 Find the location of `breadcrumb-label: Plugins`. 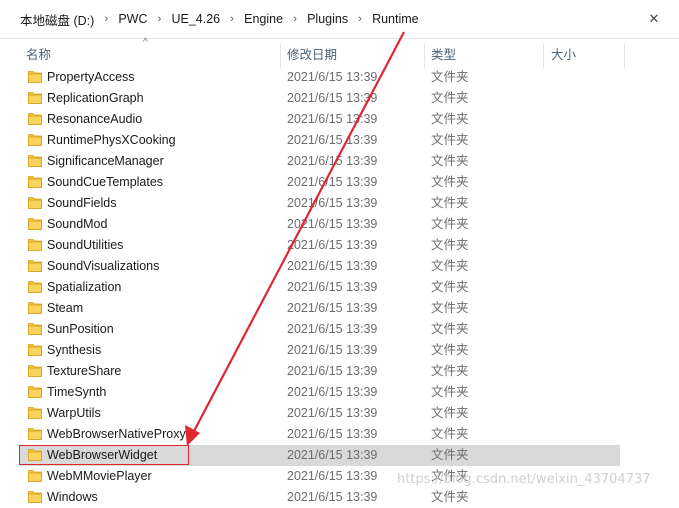

breadcrumb-label: Plugins is located at coordinates (328, 19).